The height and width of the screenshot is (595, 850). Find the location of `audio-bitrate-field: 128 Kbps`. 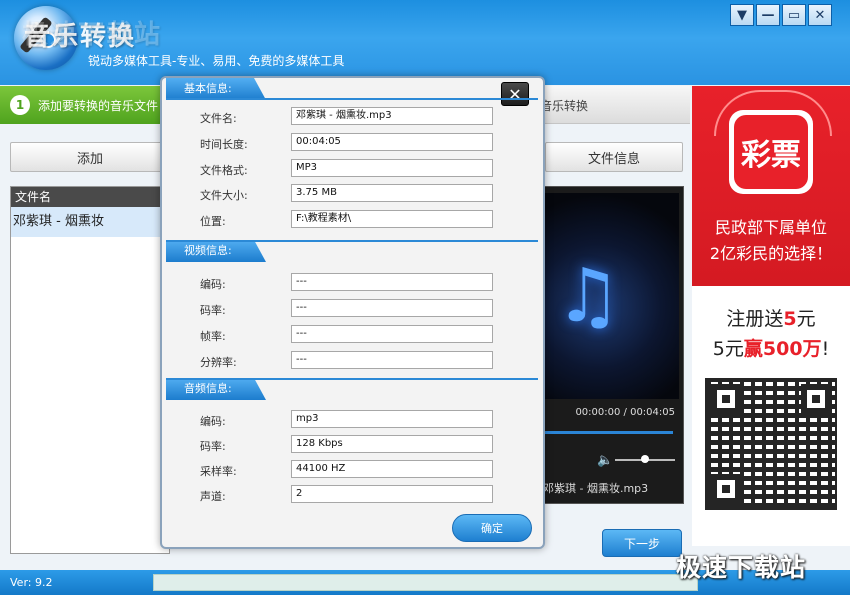

audio-bitrate-field: 128 Kbps is located at coordinates (392, 444).